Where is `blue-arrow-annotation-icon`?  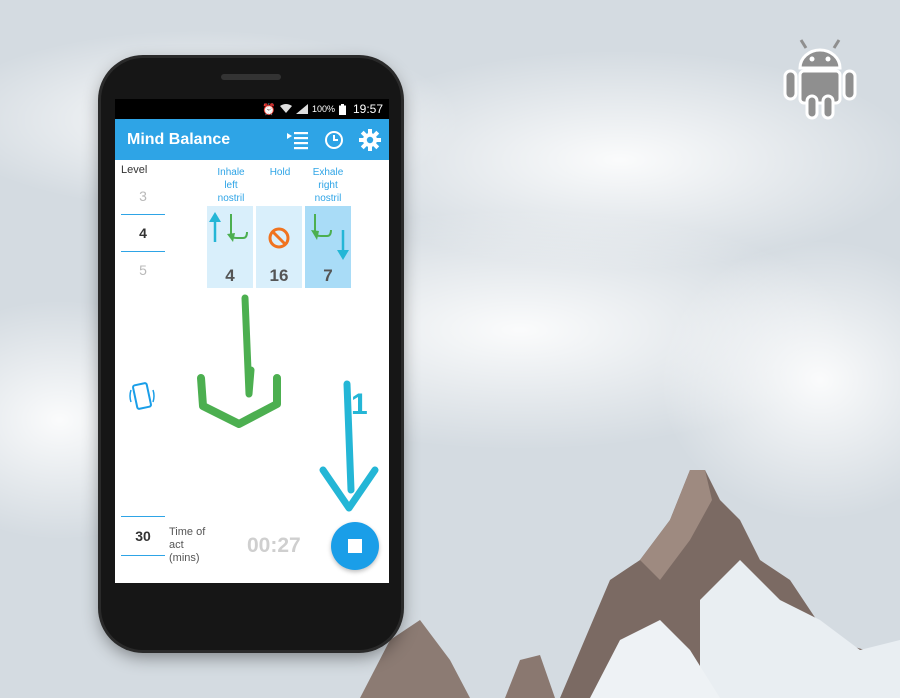 blue-arrow-annotation-icon is located at coordinates (349, 446).